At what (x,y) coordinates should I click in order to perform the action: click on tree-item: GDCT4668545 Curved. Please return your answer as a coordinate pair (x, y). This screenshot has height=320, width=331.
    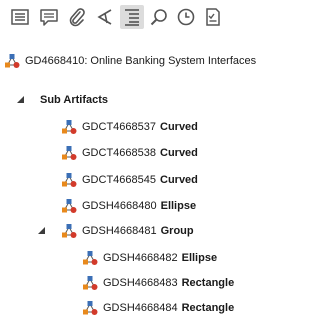
    Looking at the image, I should click on (129, 180).